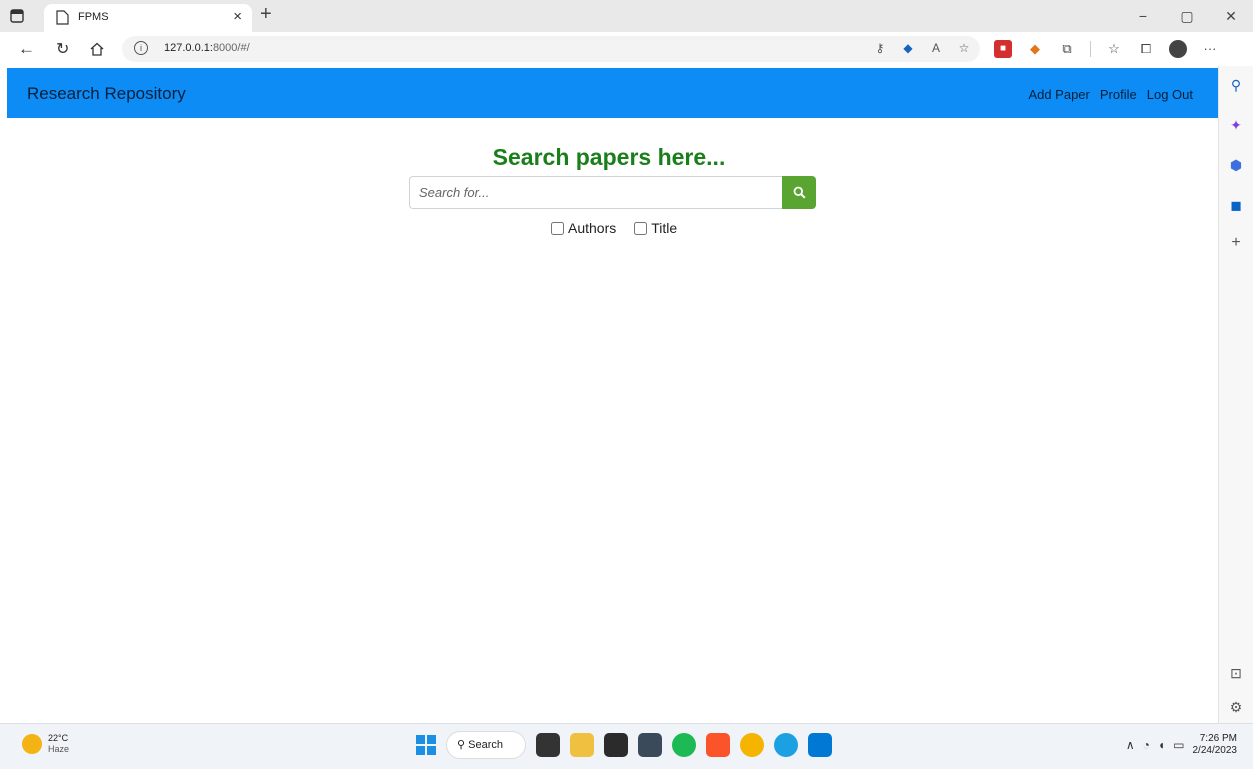  I want to click on weather-text: 22°C Haze, so click(58, 744).